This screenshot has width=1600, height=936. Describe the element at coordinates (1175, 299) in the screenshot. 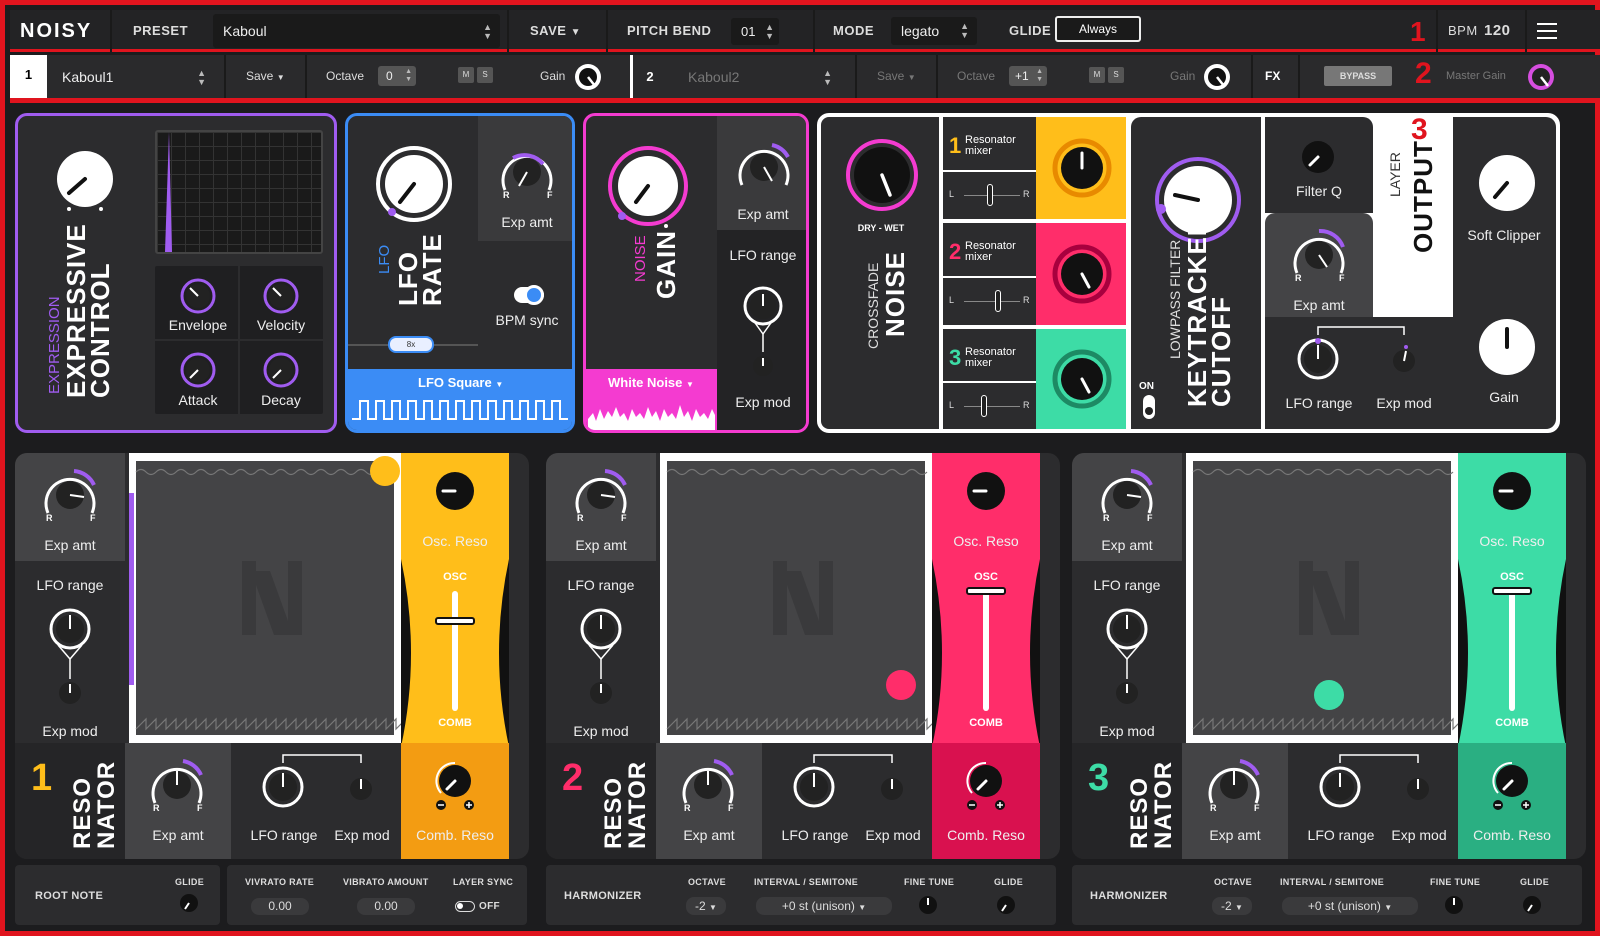

I see `lowpass-filter-label: LOWPASS FILTER` at that location.